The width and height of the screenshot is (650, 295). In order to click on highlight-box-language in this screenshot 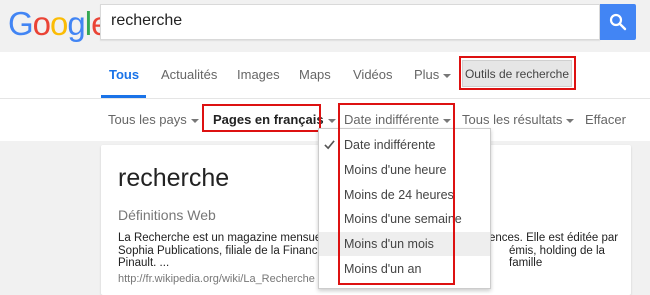, I will do `click(261, 118)`.